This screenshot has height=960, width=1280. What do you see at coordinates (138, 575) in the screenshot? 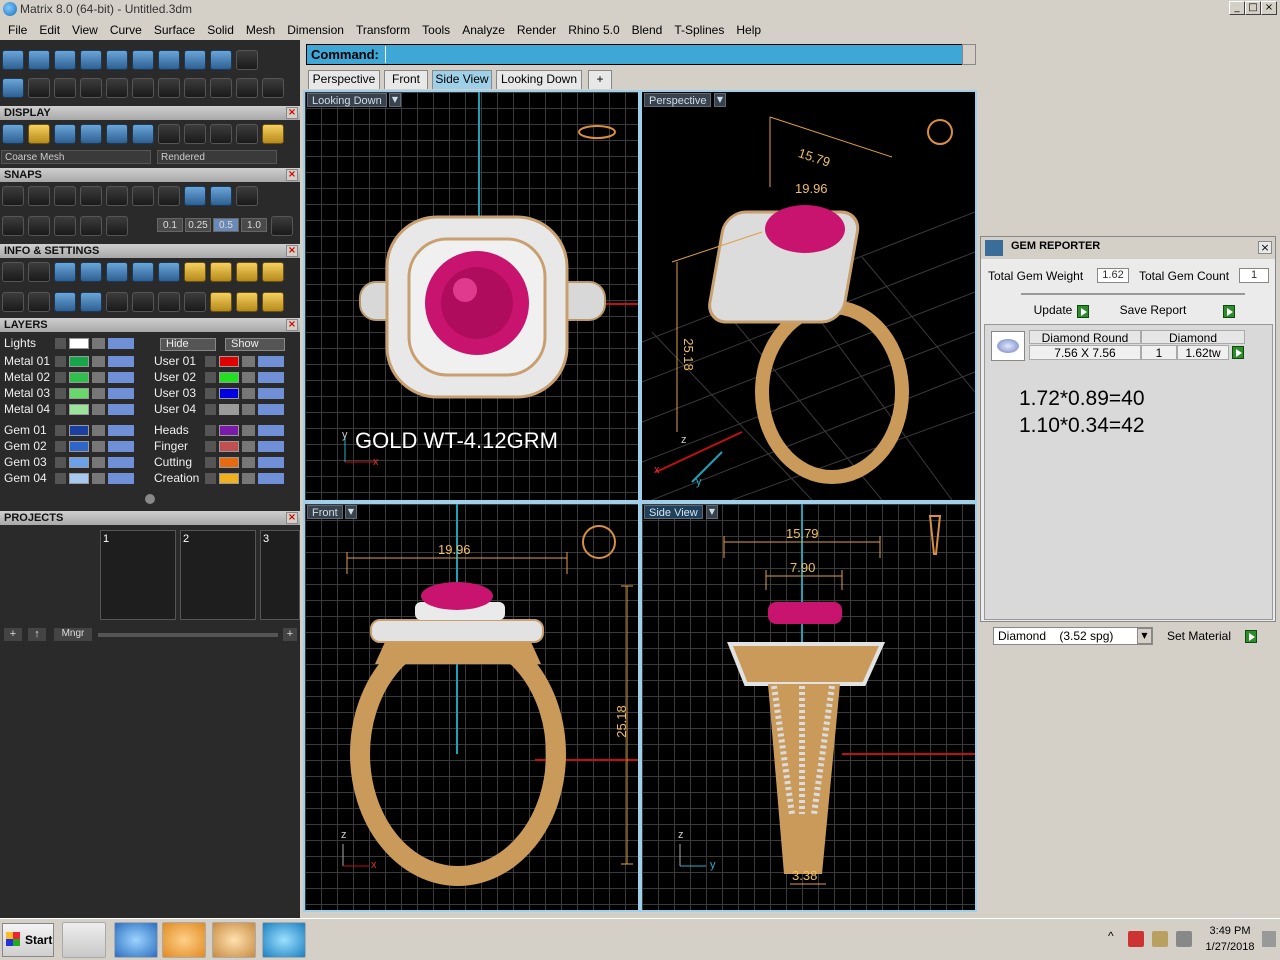
I see `project-slot-1: 1` at bounding box center [138, 575].